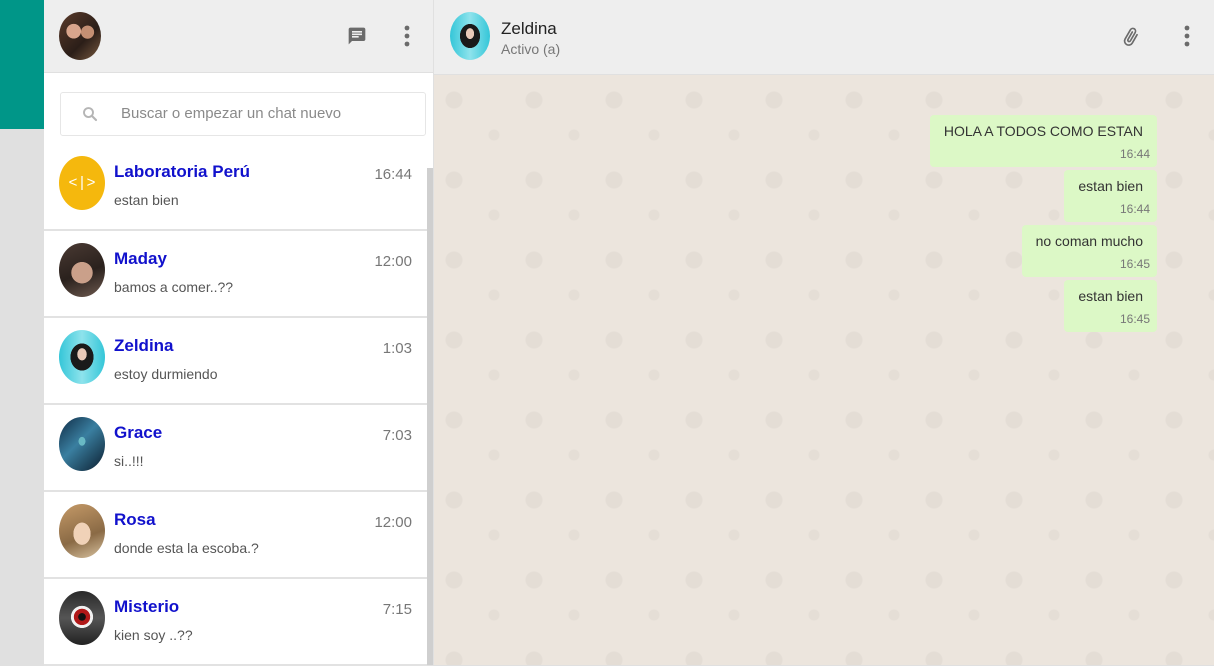 The height and width of the screenshot is (666, 1214). Describe the element at coordinates (235, 535) in the screenshot. I see `chat-item-rosa: Rosa 12:00 donde esta la escoba.?` at that location.